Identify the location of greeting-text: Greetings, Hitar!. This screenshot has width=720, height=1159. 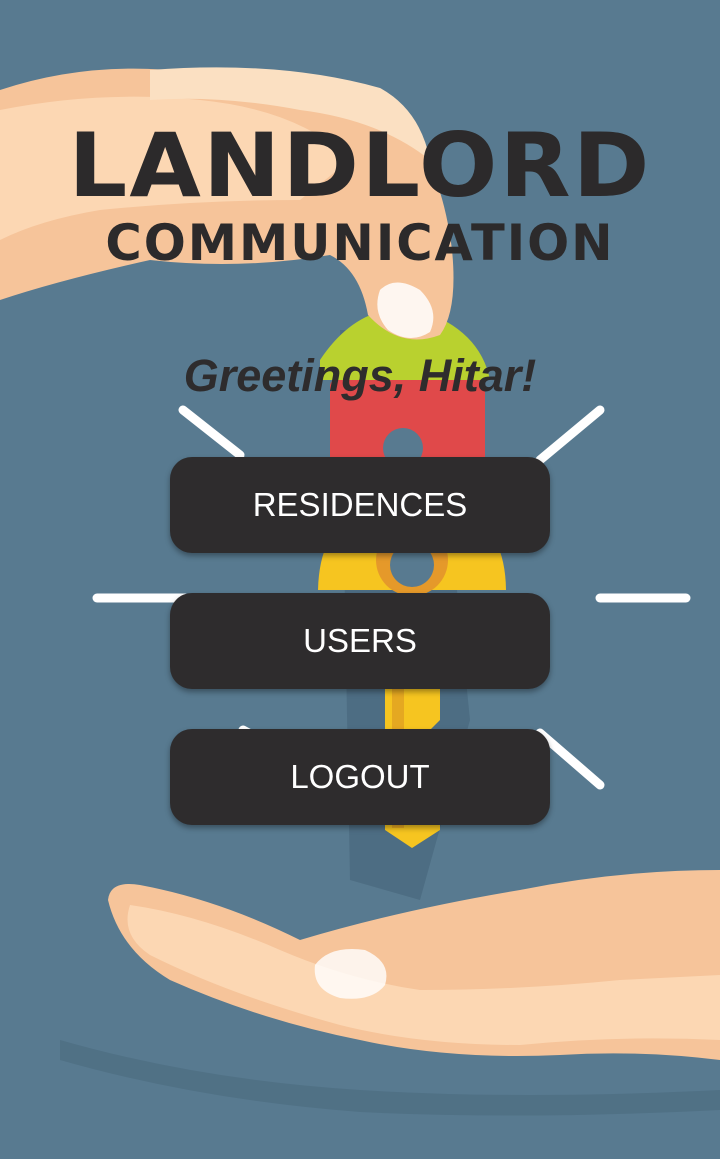
(360, 375).